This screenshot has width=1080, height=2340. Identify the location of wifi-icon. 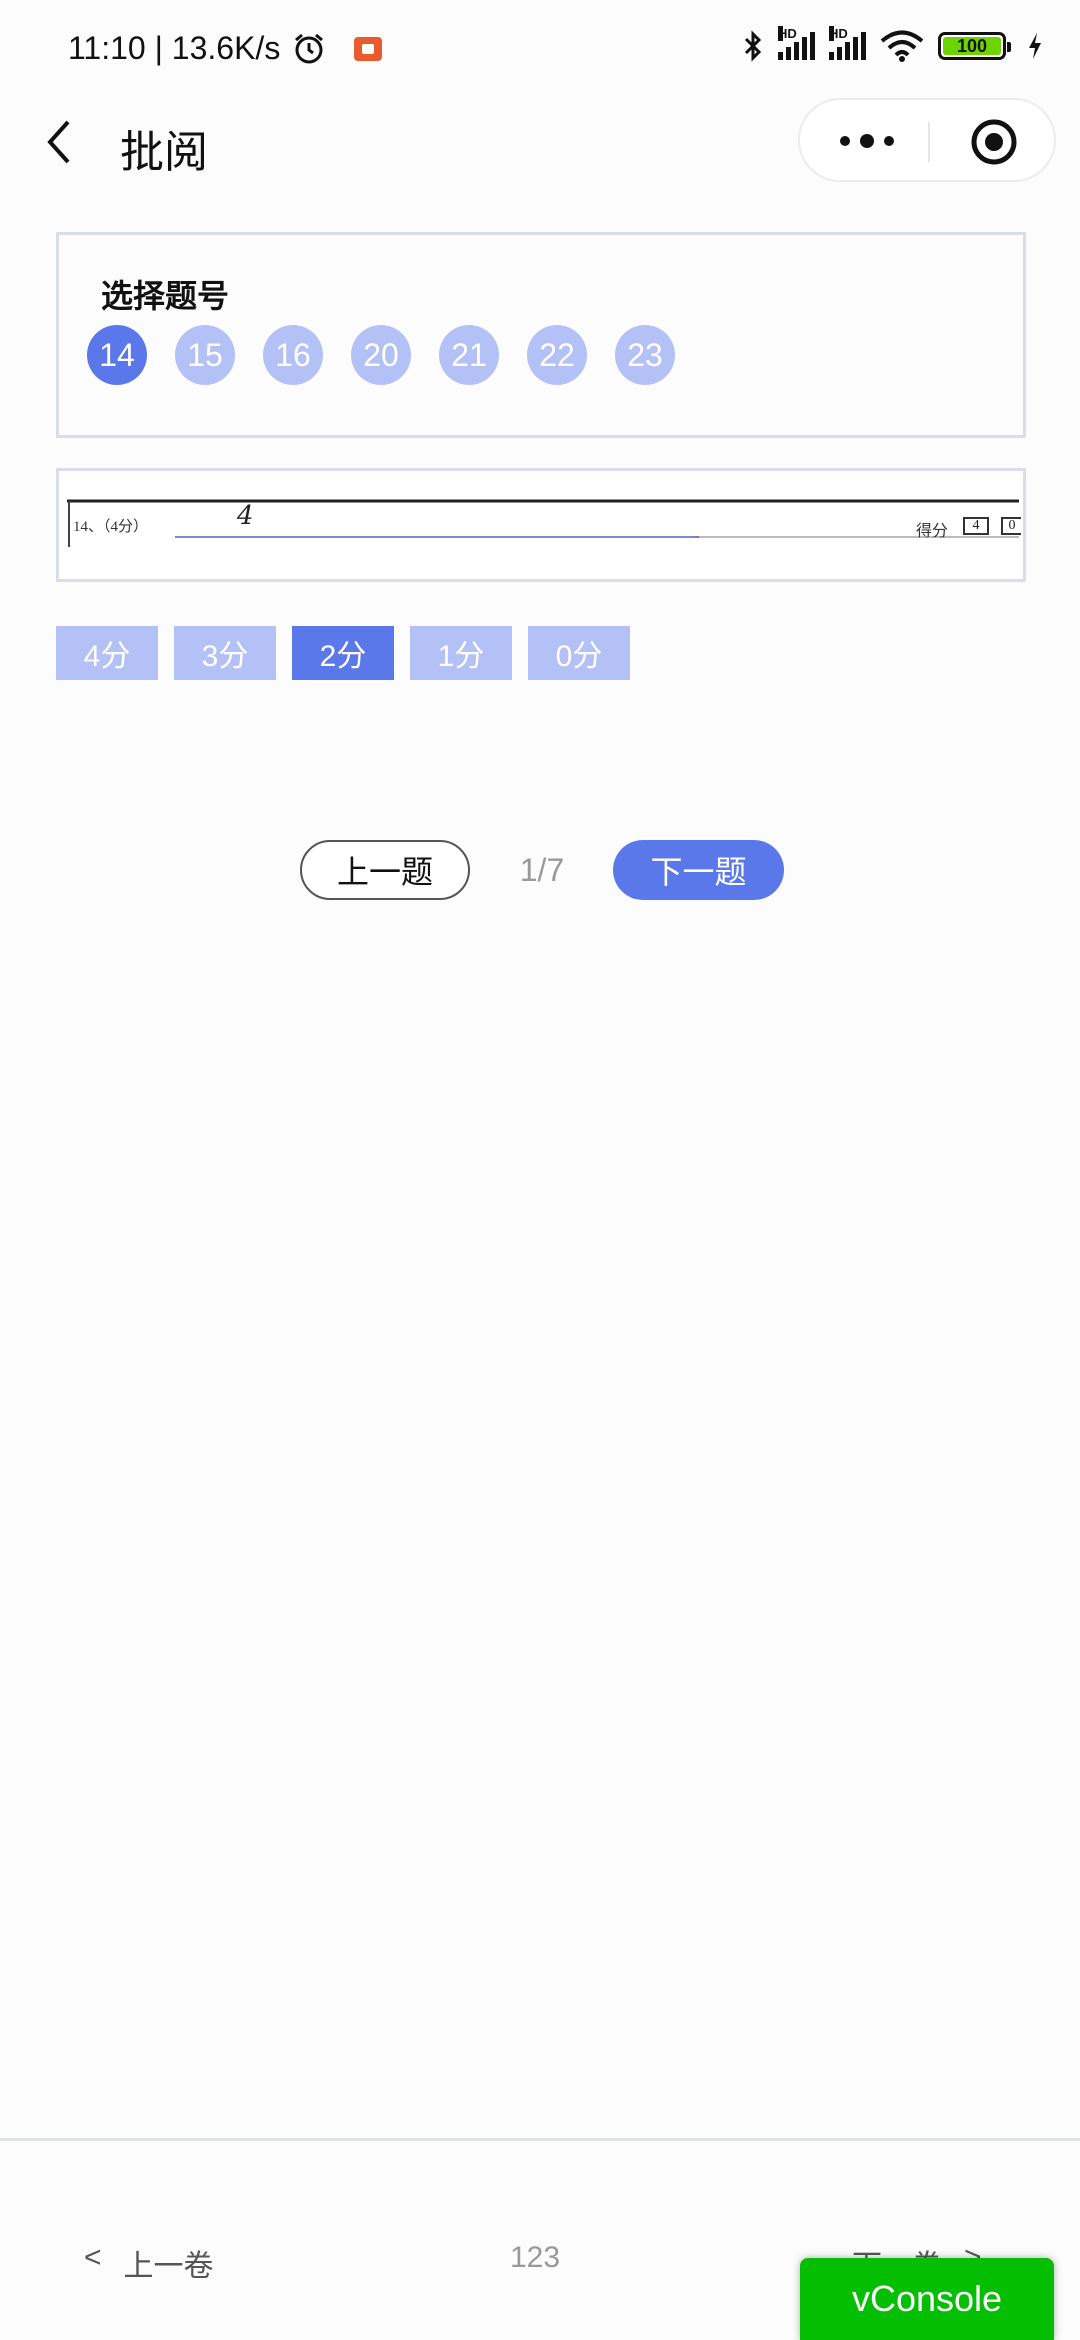
(902, 46).